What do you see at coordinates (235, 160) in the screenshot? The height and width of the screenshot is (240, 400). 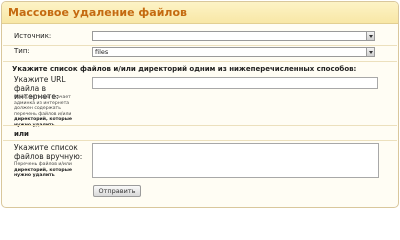 I see `manual-textarea` at bounding box center [235, 160].